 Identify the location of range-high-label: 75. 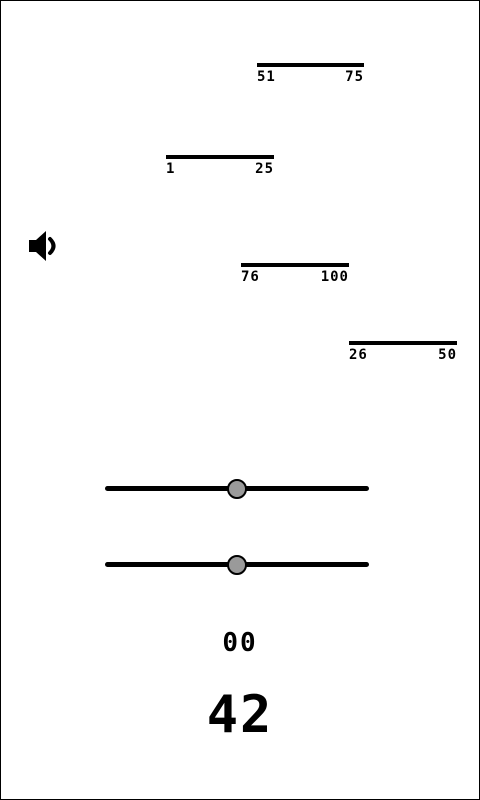
(354, 77).